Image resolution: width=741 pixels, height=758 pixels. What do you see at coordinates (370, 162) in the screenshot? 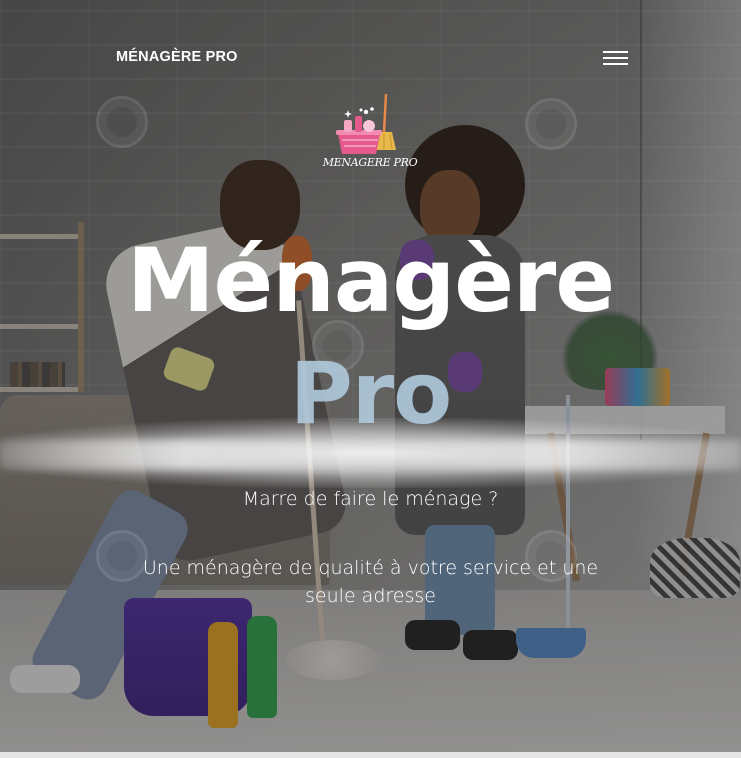
I see `logo-text: MENAGERE PRO` at bounding box center [370, 162].